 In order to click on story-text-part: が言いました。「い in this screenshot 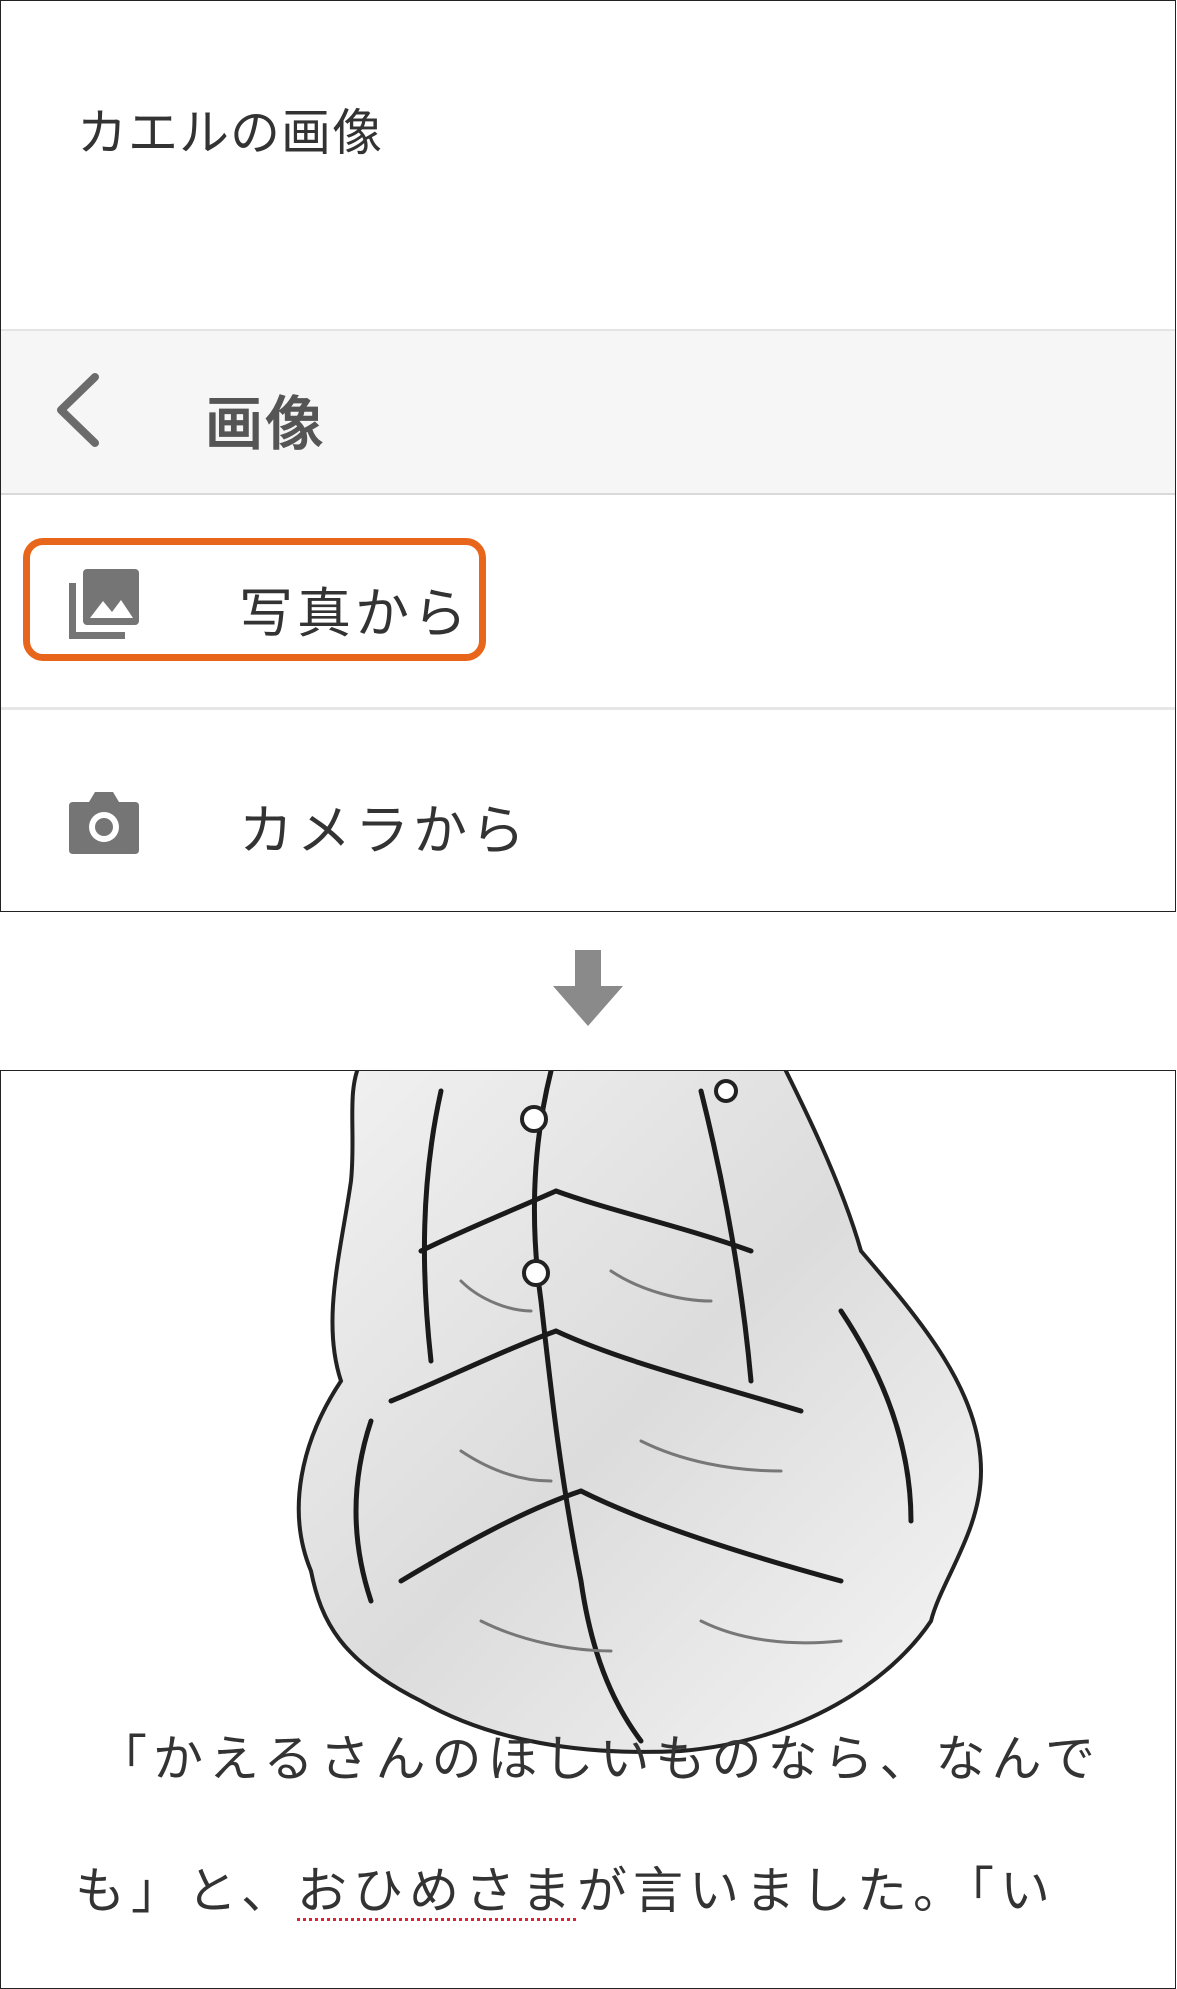, I will do `click(816, 1891)`.